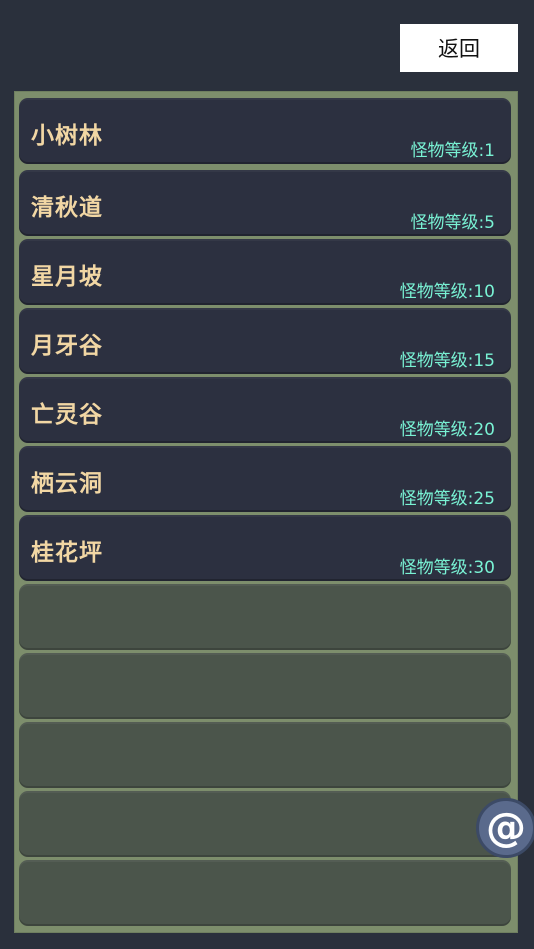 Image resolution: width=534 pixels, height=949 pixels. What do you see at coordinates (452, 151) in the screenshot?
I see `monster-level-label: 怪物等级:1` at bounding box center [452, 151].